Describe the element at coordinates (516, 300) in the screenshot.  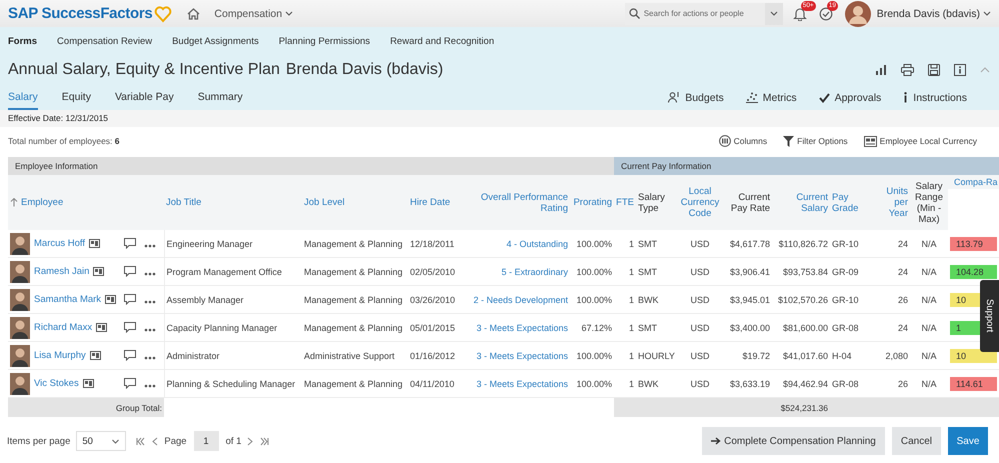
I see `rating-link: 2 - Needs Development` at that location.